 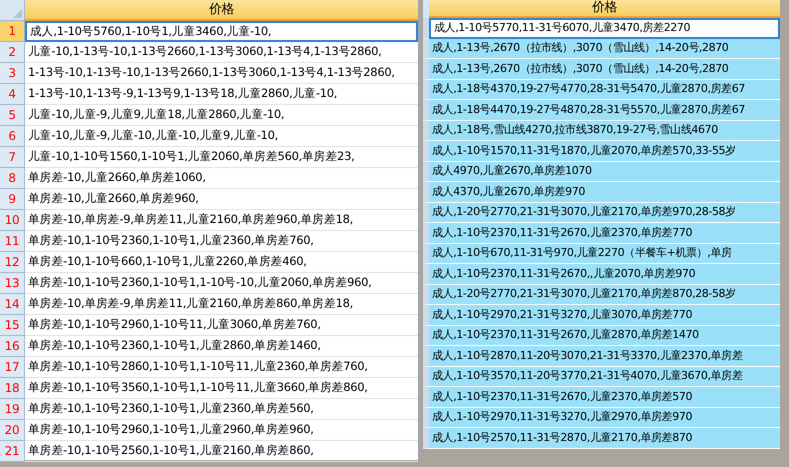 I want to click on table-cell: 成人,1-10号5760,1-10号1,儿童3460,儿童-10,, so click(x=221, y=31).